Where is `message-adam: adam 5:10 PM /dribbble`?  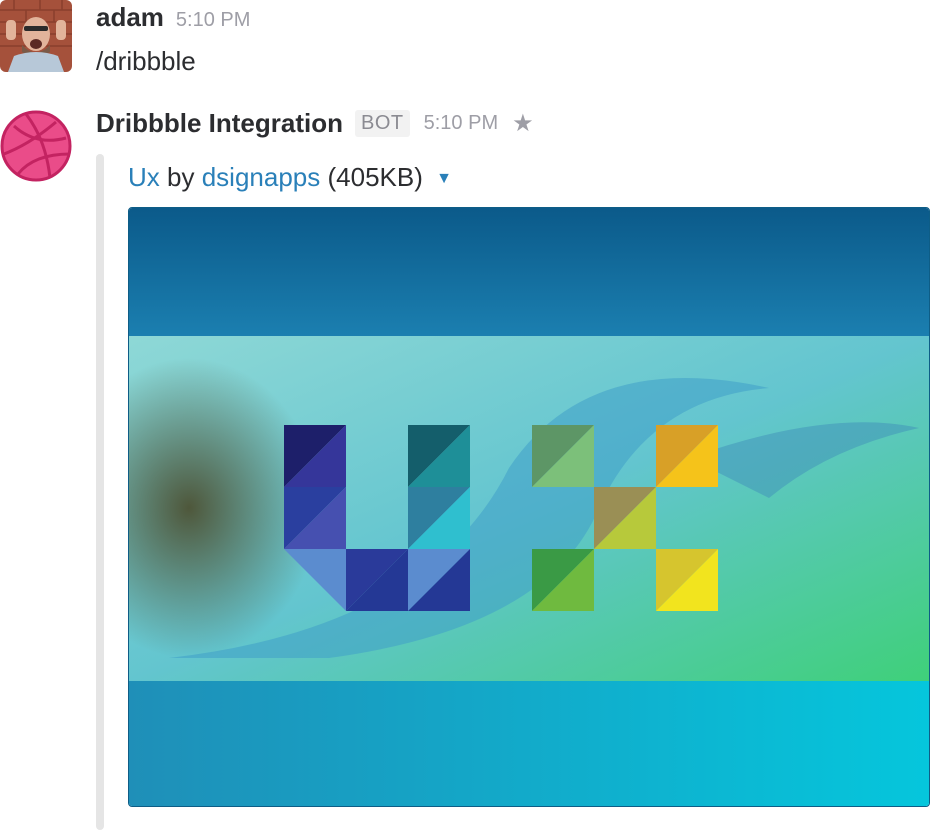 message-adam: adam 5:10 PM /dribbble is located at coordinates (470, 45).